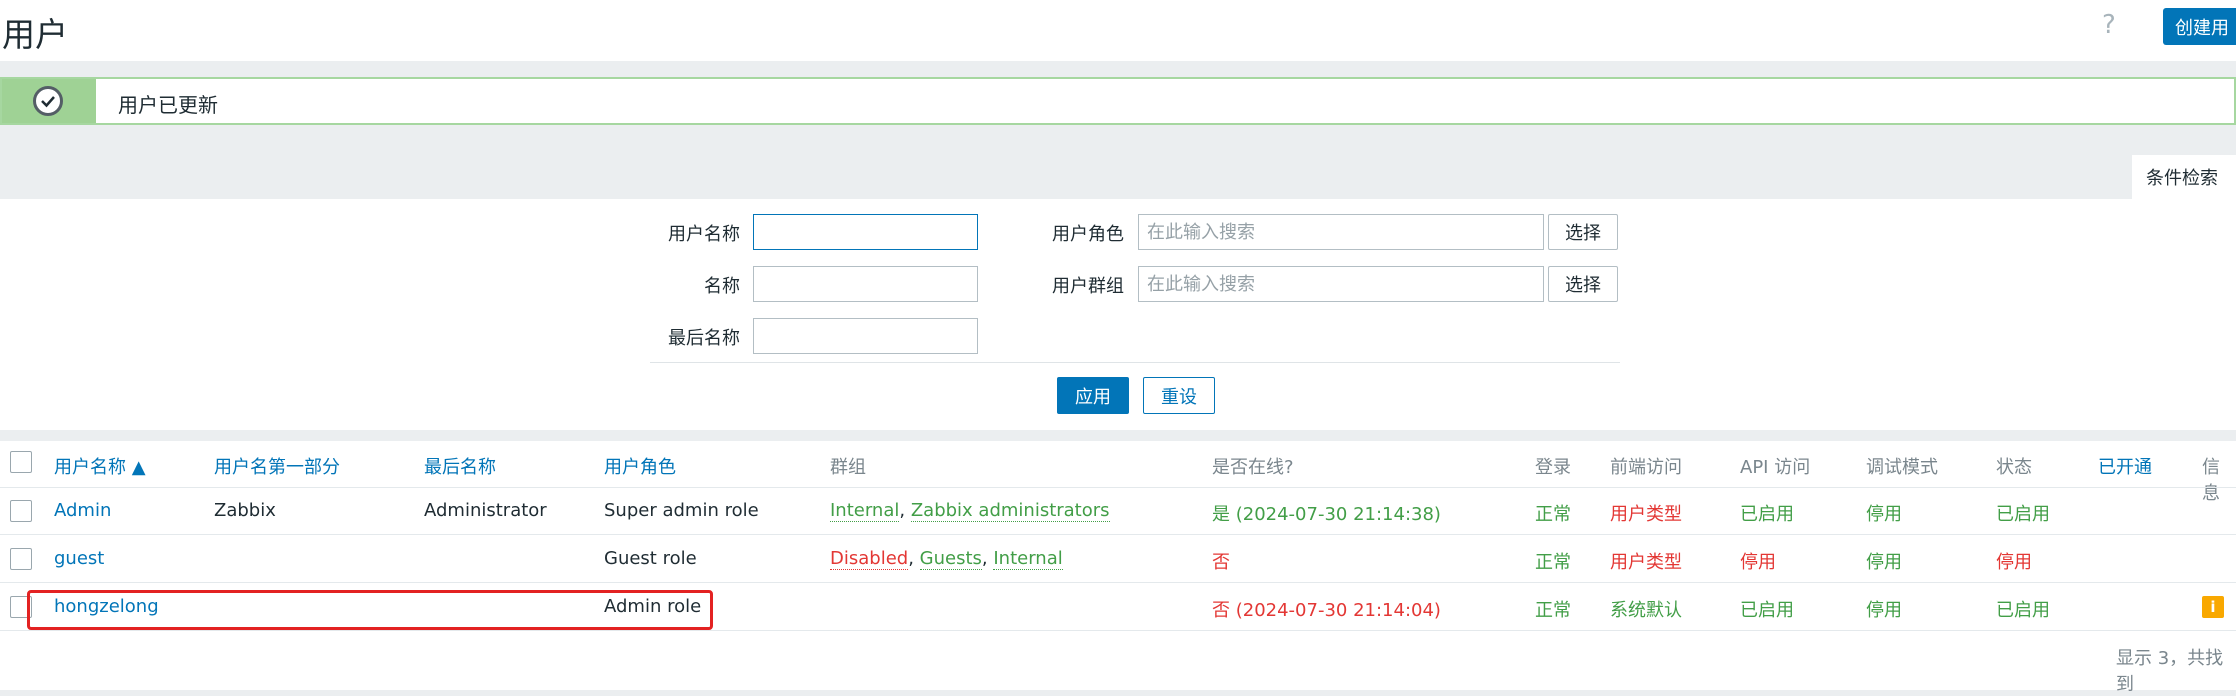 The image size is (2236, 696). What do you see at coordinates (1135, 362) in the screenshot?
I see `filter-divider` at bounding box center [1135, 362].